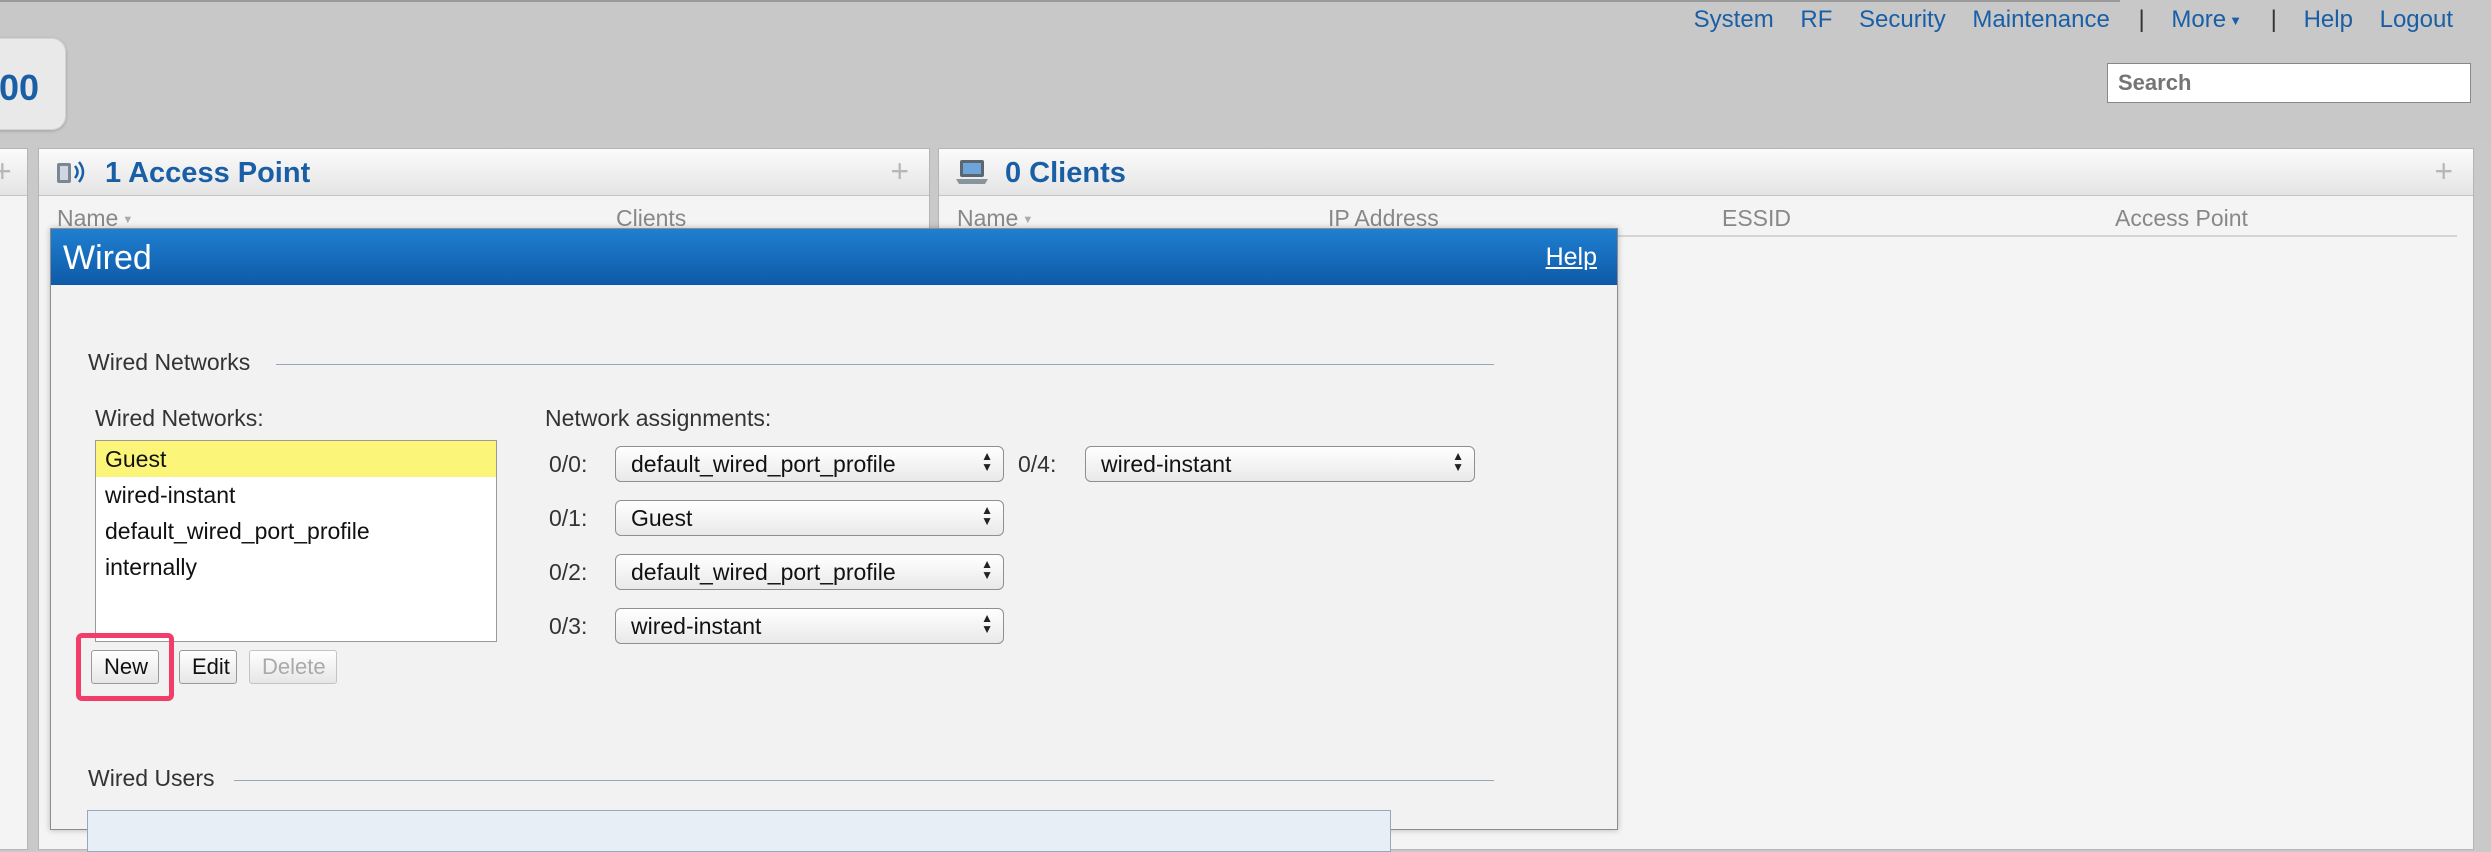 This screenshot has height=852, width=2491. I want to click on list-item: Guest, so click(296, 459).